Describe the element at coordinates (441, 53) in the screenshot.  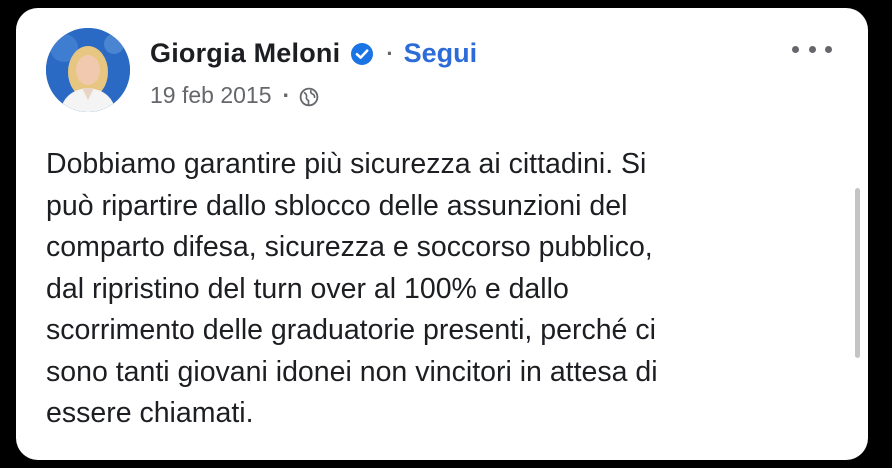
I see `follow-button: Segui` at that location.